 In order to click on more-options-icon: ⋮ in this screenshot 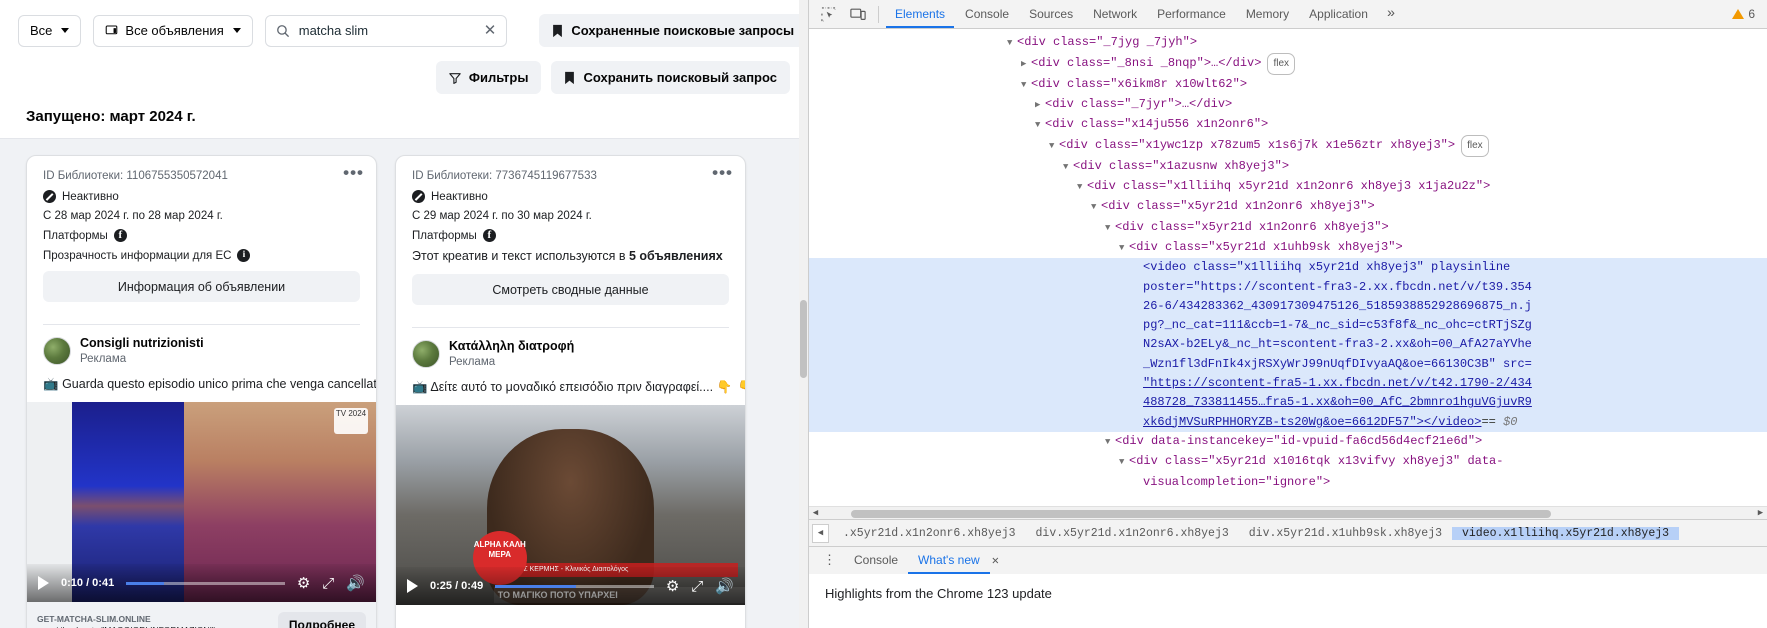, I will do `click(829, 560)`.